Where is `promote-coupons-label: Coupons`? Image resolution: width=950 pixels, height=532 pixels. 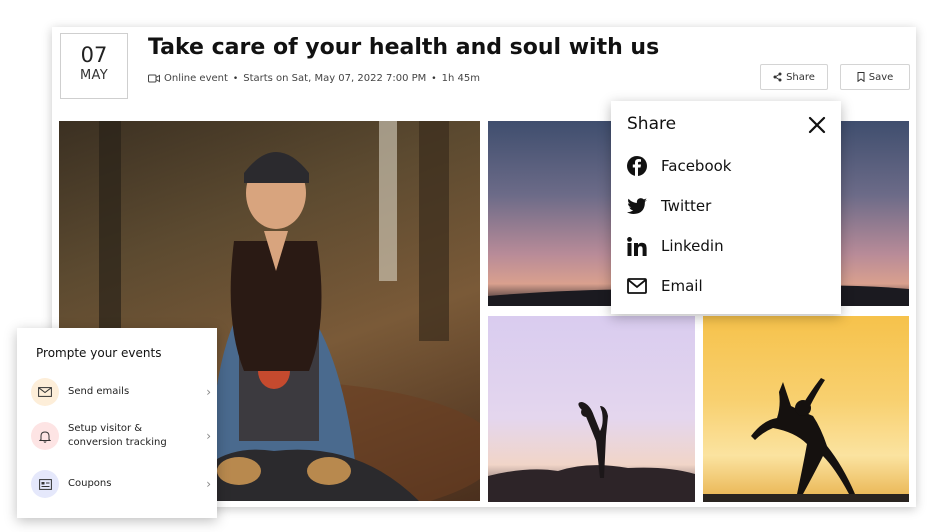 promote-coupons-label: Coupons is located at coordinates (90, 483).